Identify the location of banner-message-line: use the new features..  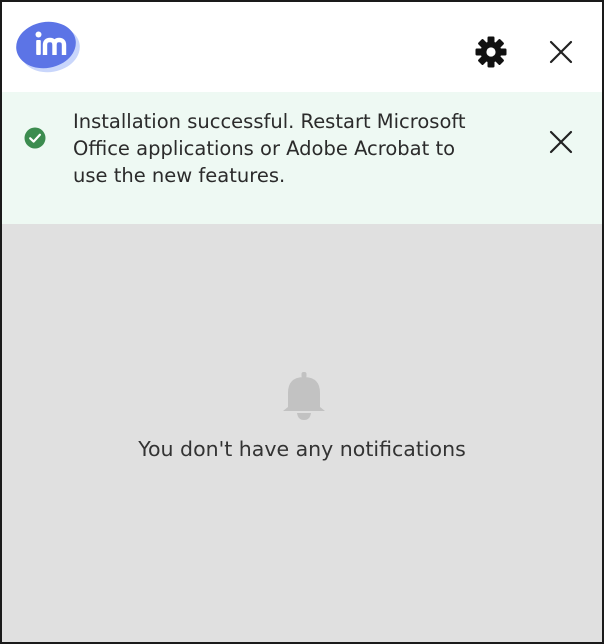
(179, 175).